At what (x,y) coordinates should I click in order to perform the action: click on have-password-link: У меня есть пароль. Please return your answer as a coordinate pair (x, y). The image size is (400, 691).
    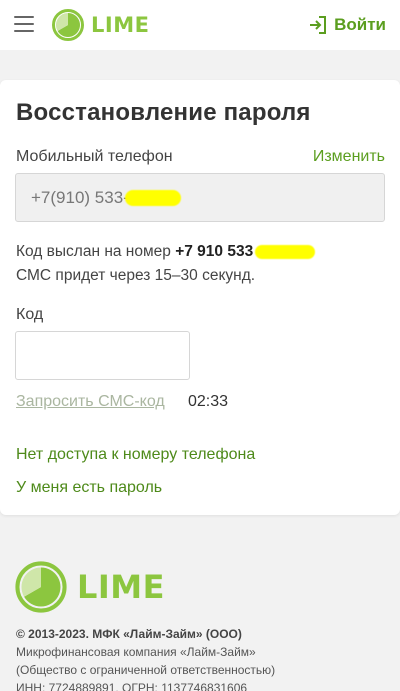
    Looking at the image, I should click on (89, 488).